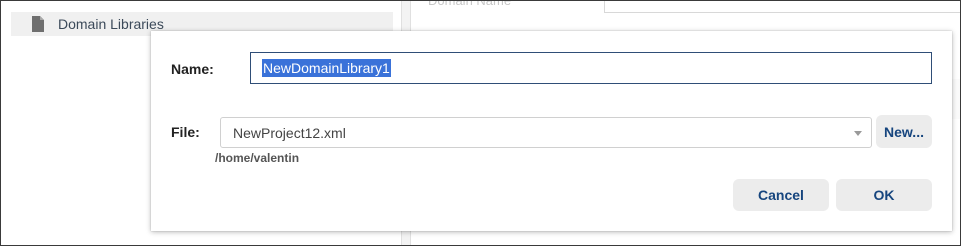 The height and width of the screenshot is (246, 961). What do you see at coordinates (192, 69) in the screenshot?
I see `name-label: Name:` at bounding box center [192, 69].